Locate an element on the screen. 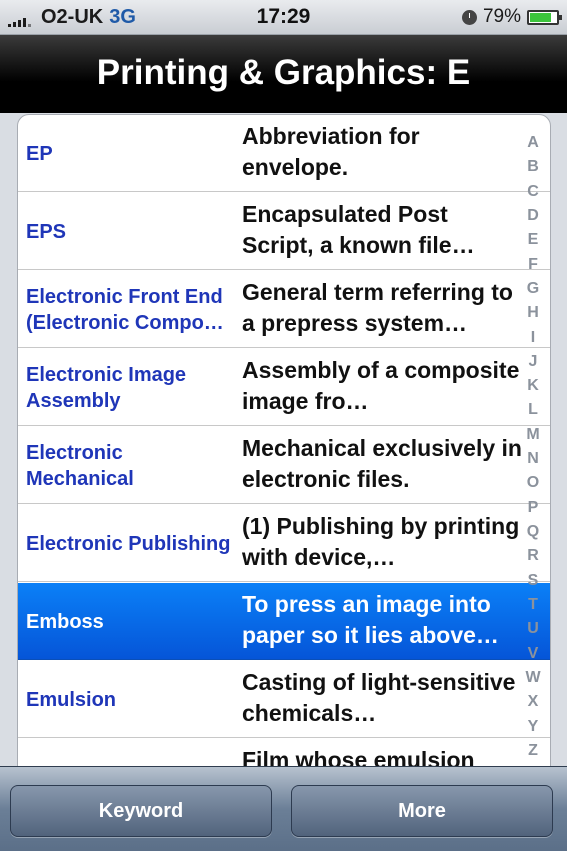 Image resolution: width=567 pixels, height=851 pixels. index-letter: Q is located at coordinates (533, 532).